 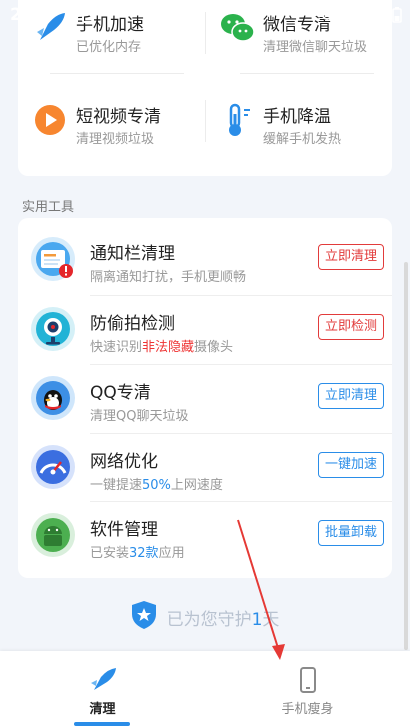 What do you see at coordinates (205, 330) in the screenshot?
I see `list-item-spy-camera-detect: 防偷拍检测 快速识别非法隐藏摄像头 立即检测` at bounding box center [205, 330].